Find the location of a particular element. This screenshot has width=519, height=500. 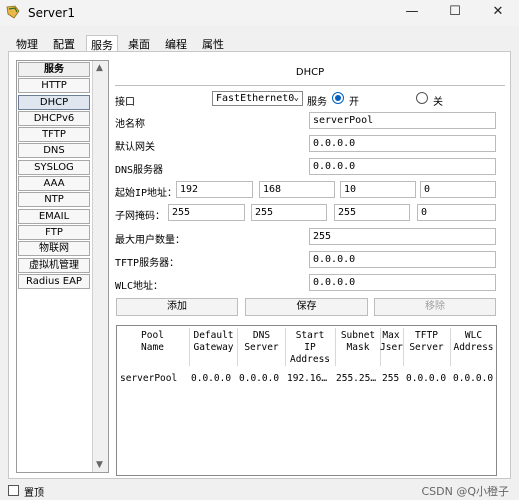

service-label: 服务 is located at coordinates (317, 102).